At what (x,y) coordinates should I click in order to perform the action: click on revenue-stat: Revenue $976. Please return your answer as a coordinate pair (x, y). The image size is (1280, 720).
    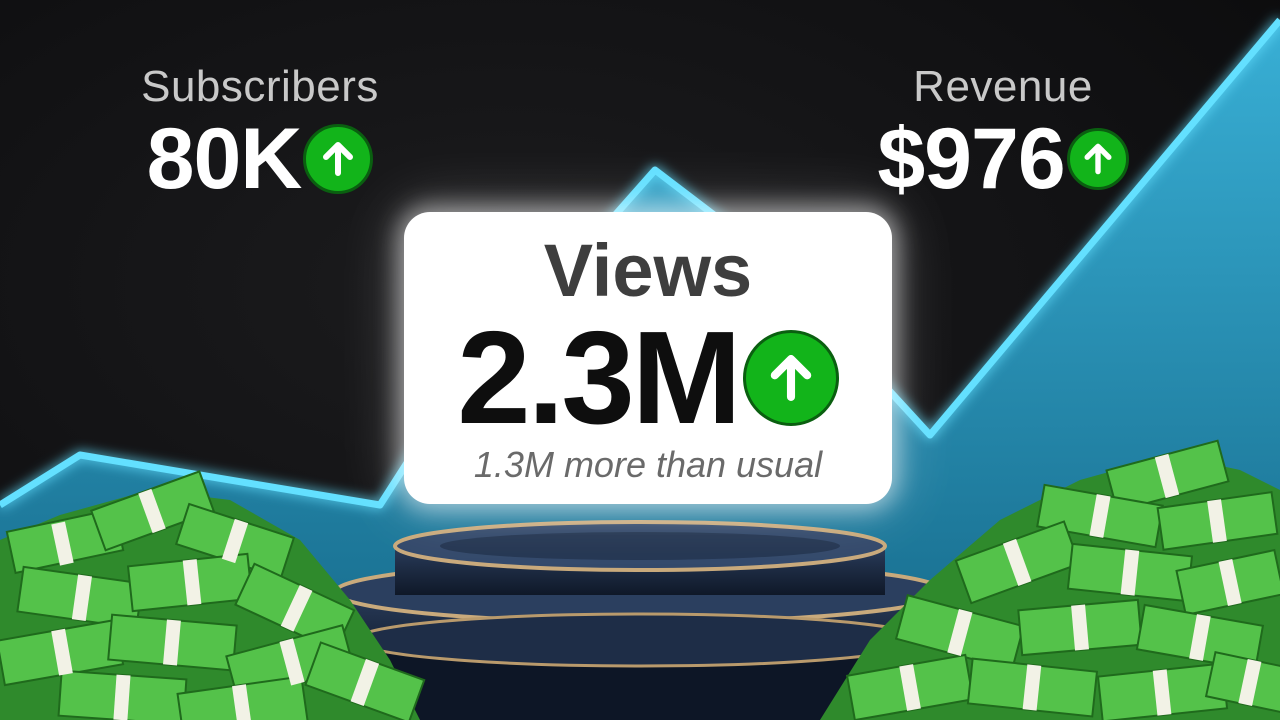
    Looking at the image, I should click on (1003, 132).